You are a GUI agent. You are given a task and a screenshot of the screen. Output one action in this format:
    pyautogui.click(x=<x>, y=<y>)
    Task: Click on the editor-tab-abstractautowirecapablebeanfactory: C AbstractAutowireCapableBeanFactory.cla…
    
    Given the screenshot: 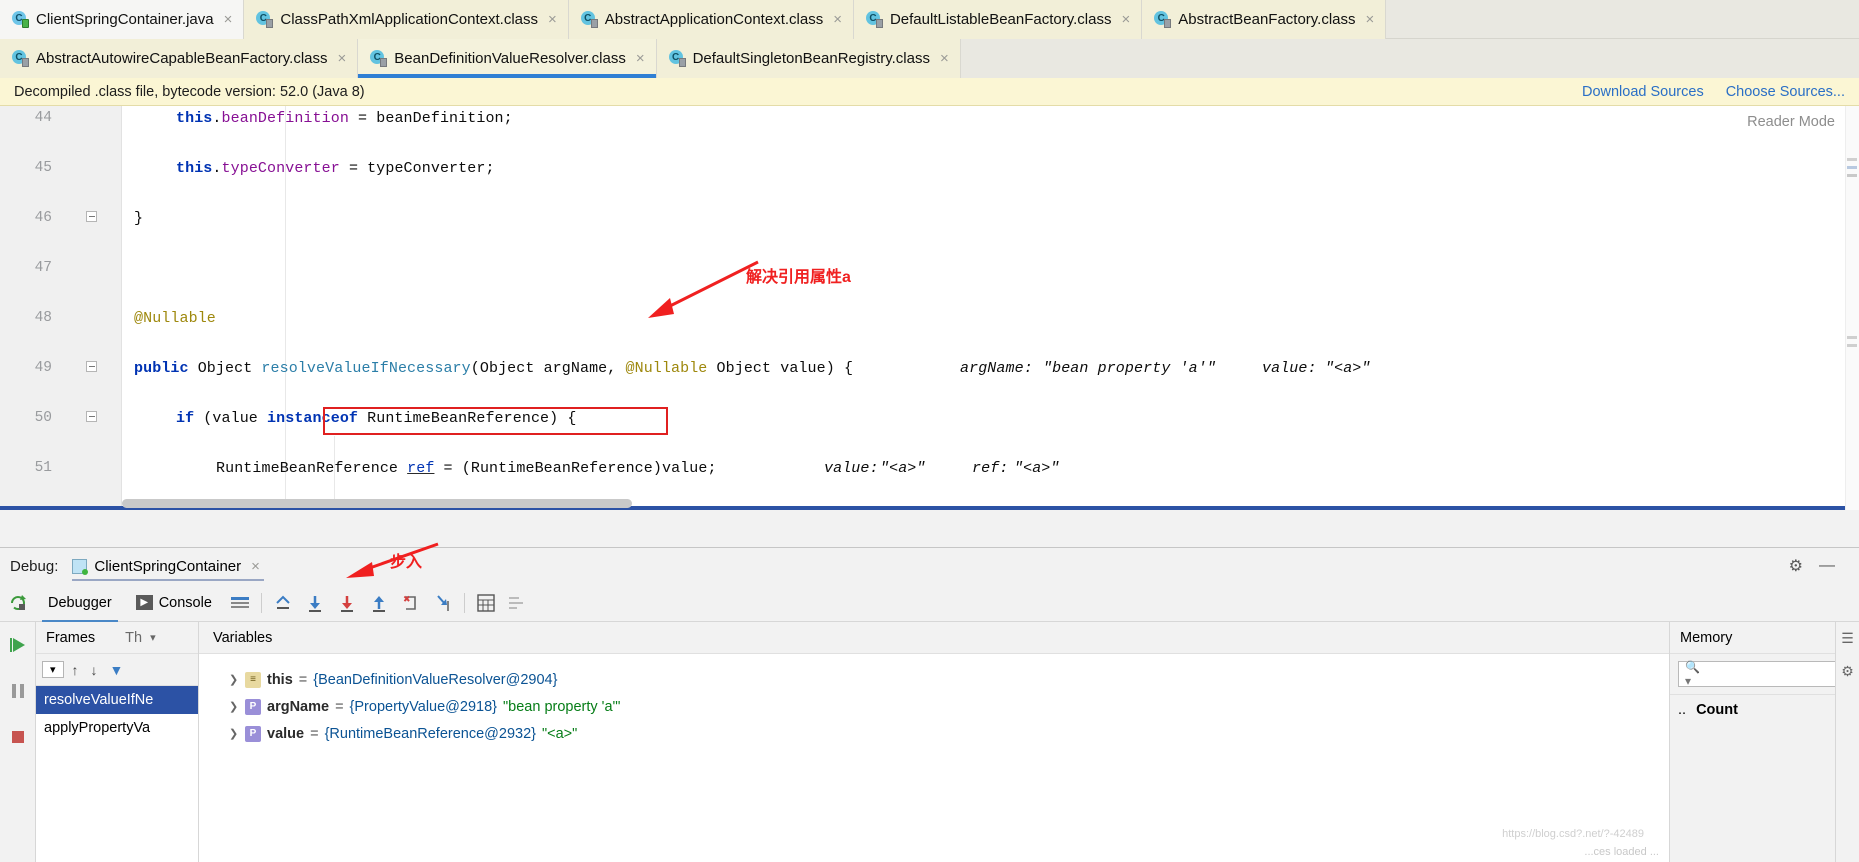 What is the action you would take?
    pyautogui.click(x=179, y=58)
    